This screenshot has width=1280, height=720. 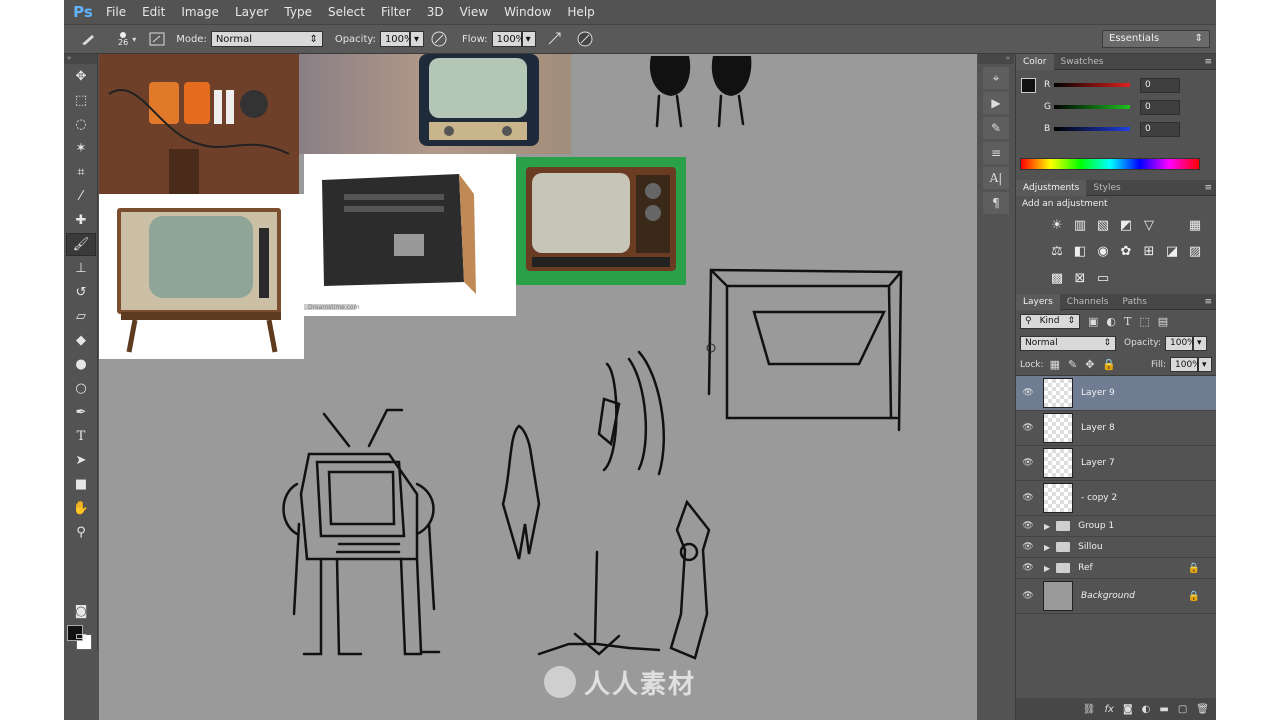 What do you see at coordinates (528, 39) in the screenshot?
I see `flow-dropdown-icon: ▾` at bounding box center [528, 39].